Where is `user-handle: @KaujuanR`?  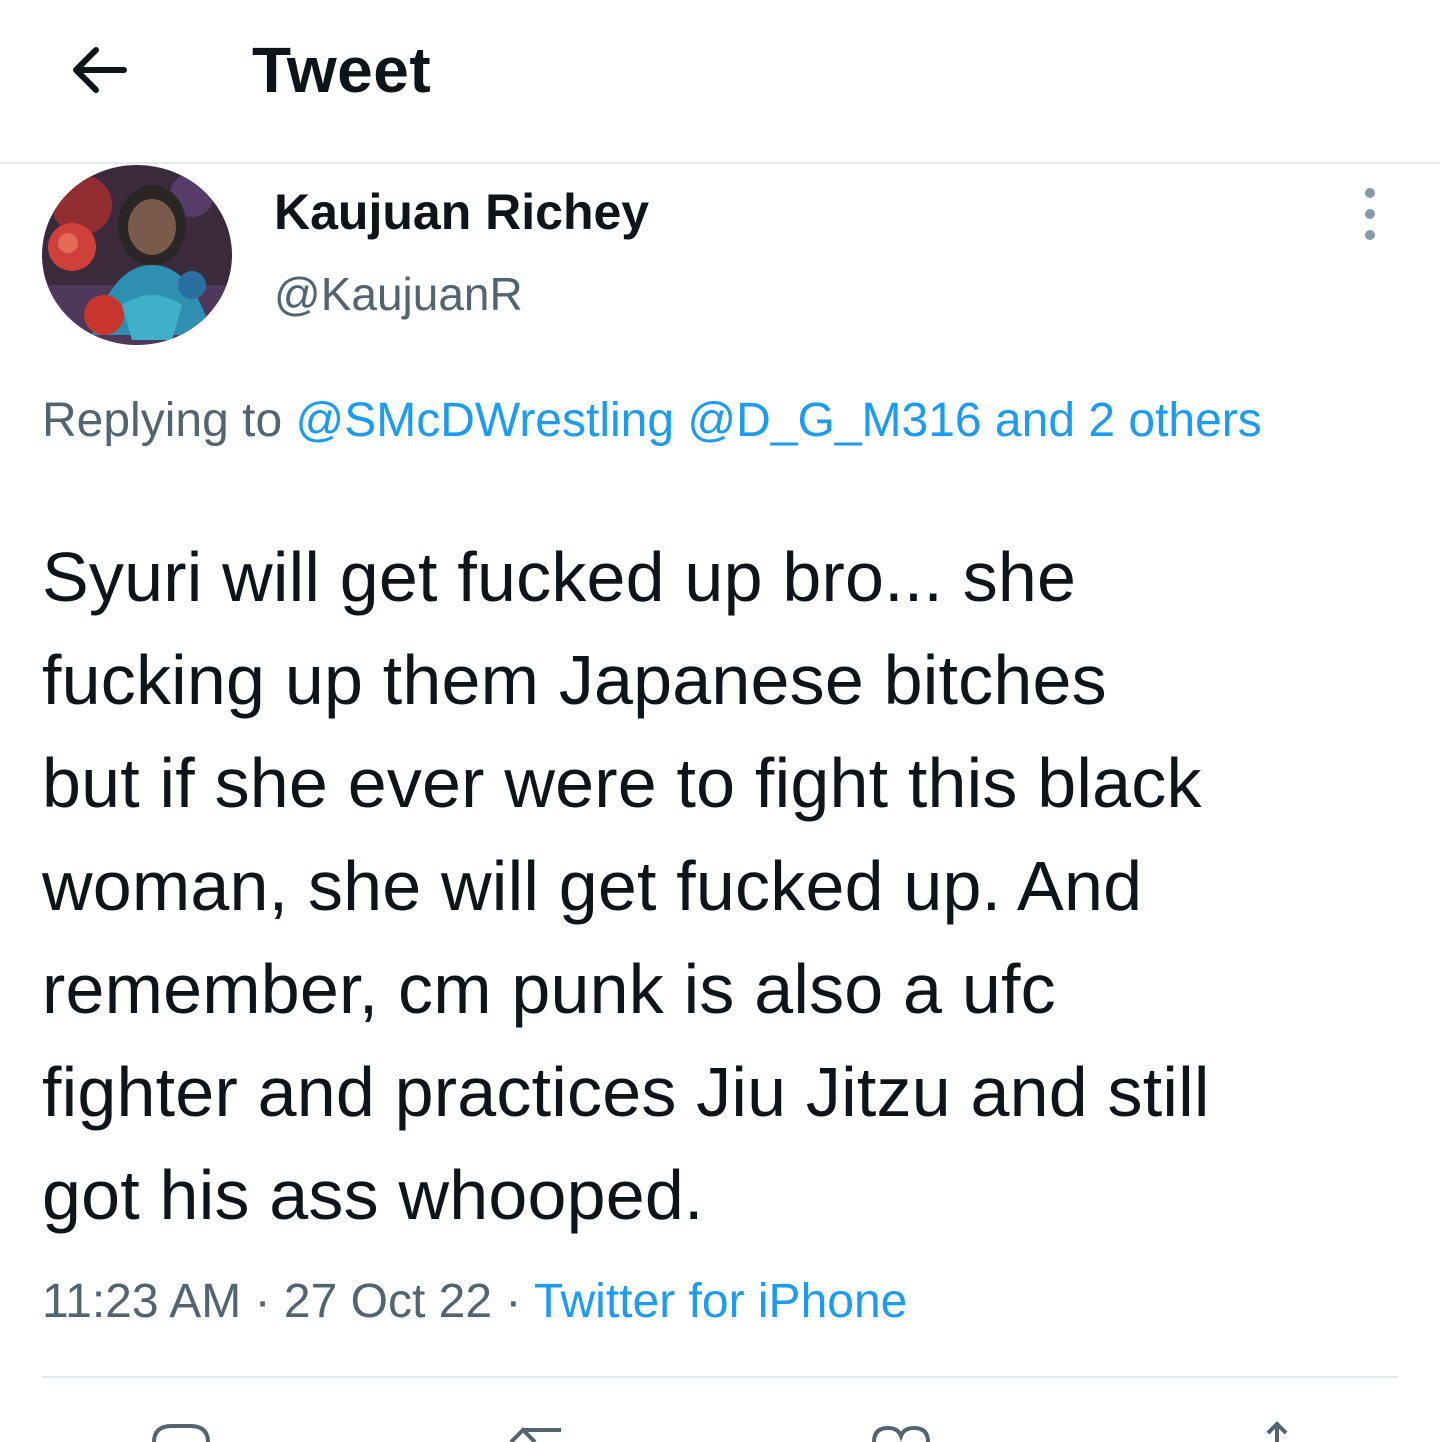
user-handle: @KaujuanR is located at coordinates (398, 294).